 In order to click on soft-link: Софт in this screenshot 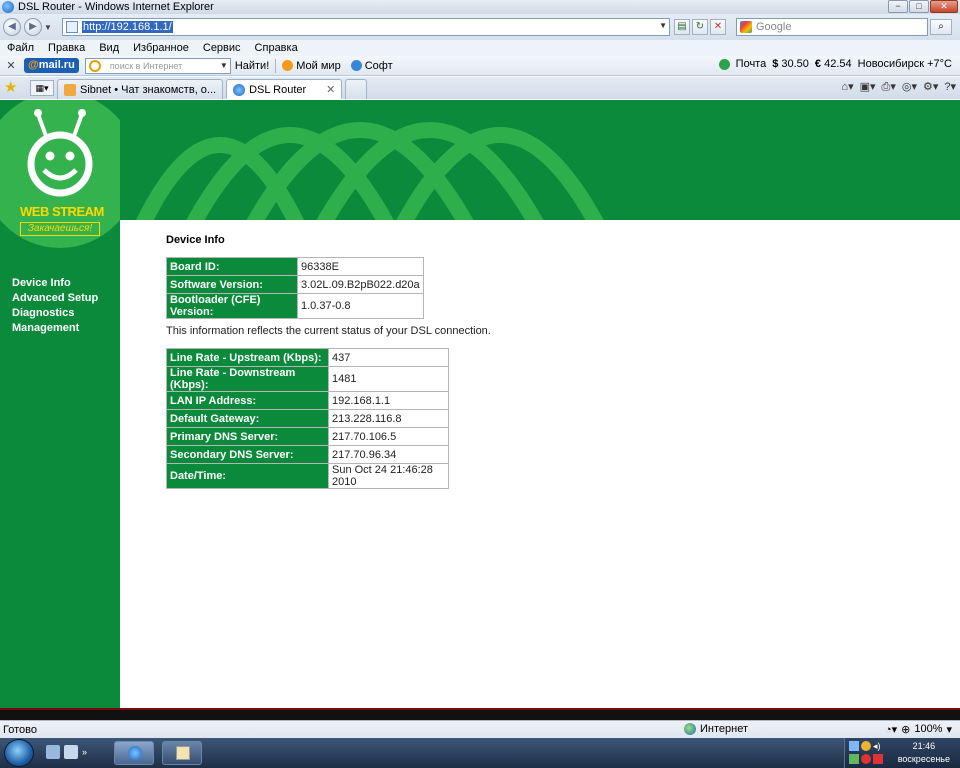, I will do `click(371, 66)`.